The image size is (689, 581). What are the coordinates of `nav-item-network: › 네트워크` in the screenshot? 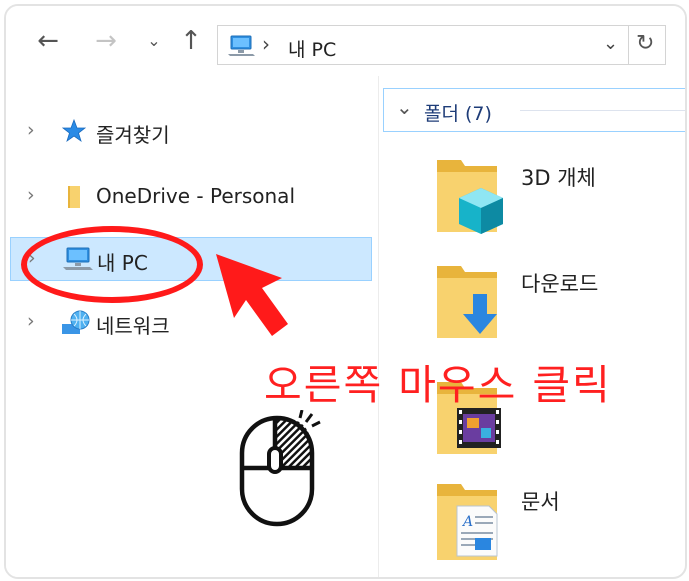 It's located at (191, 323).